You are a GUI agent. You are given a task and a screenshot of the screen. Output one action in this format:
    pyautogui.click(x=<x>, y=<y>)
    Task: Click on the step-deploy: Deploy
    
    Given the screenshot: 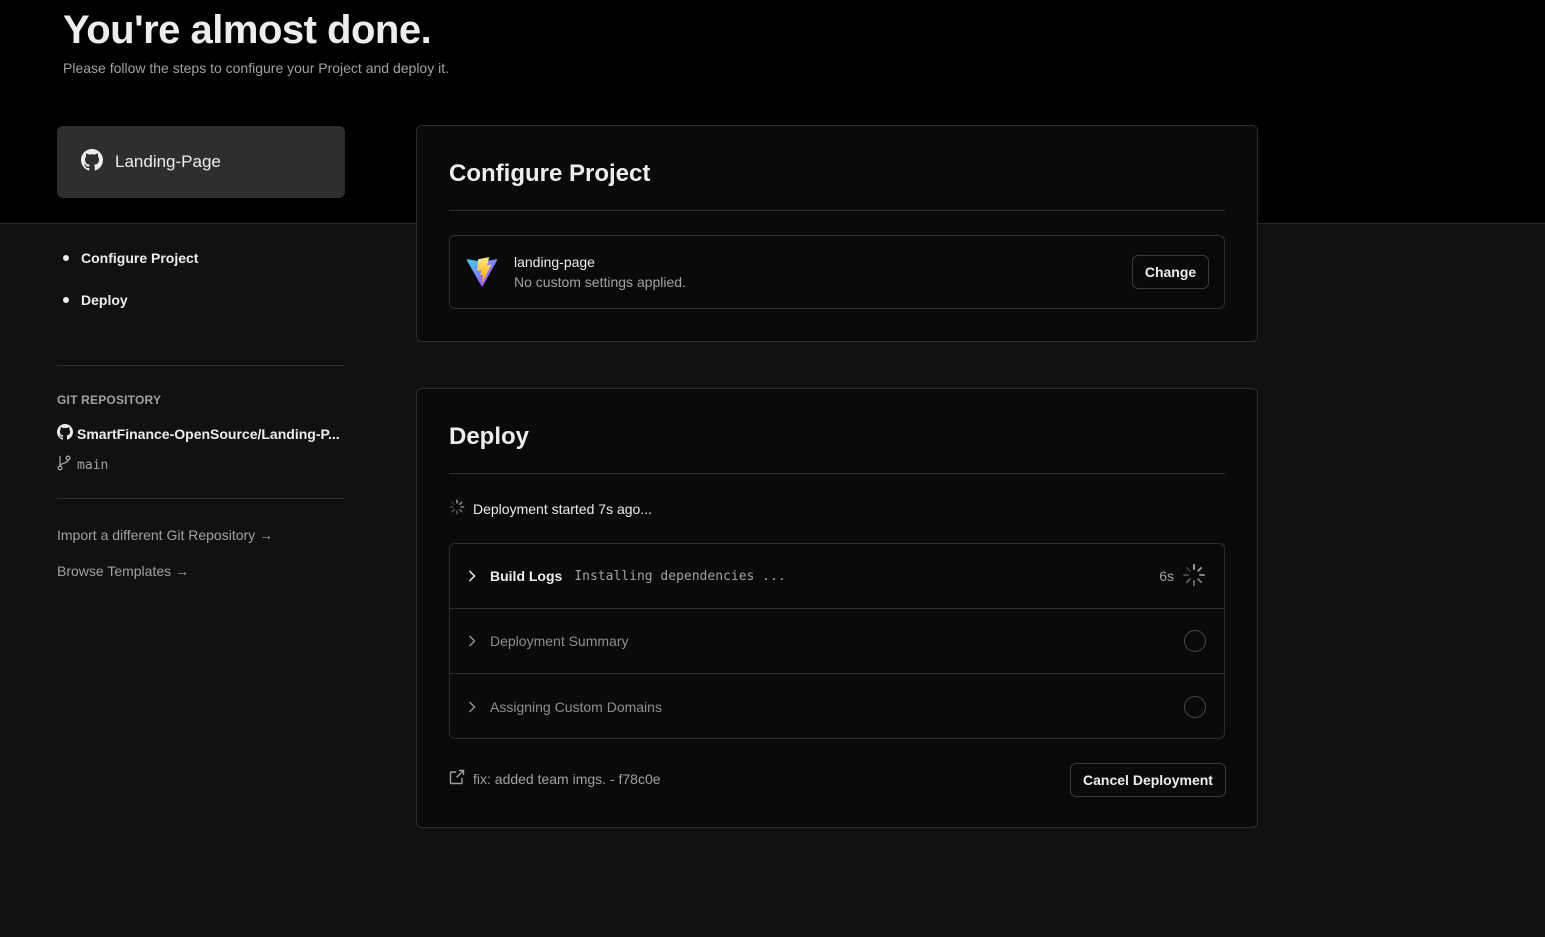 What is the action you would take?
    pyautogui.click(x=127, y=300)
    